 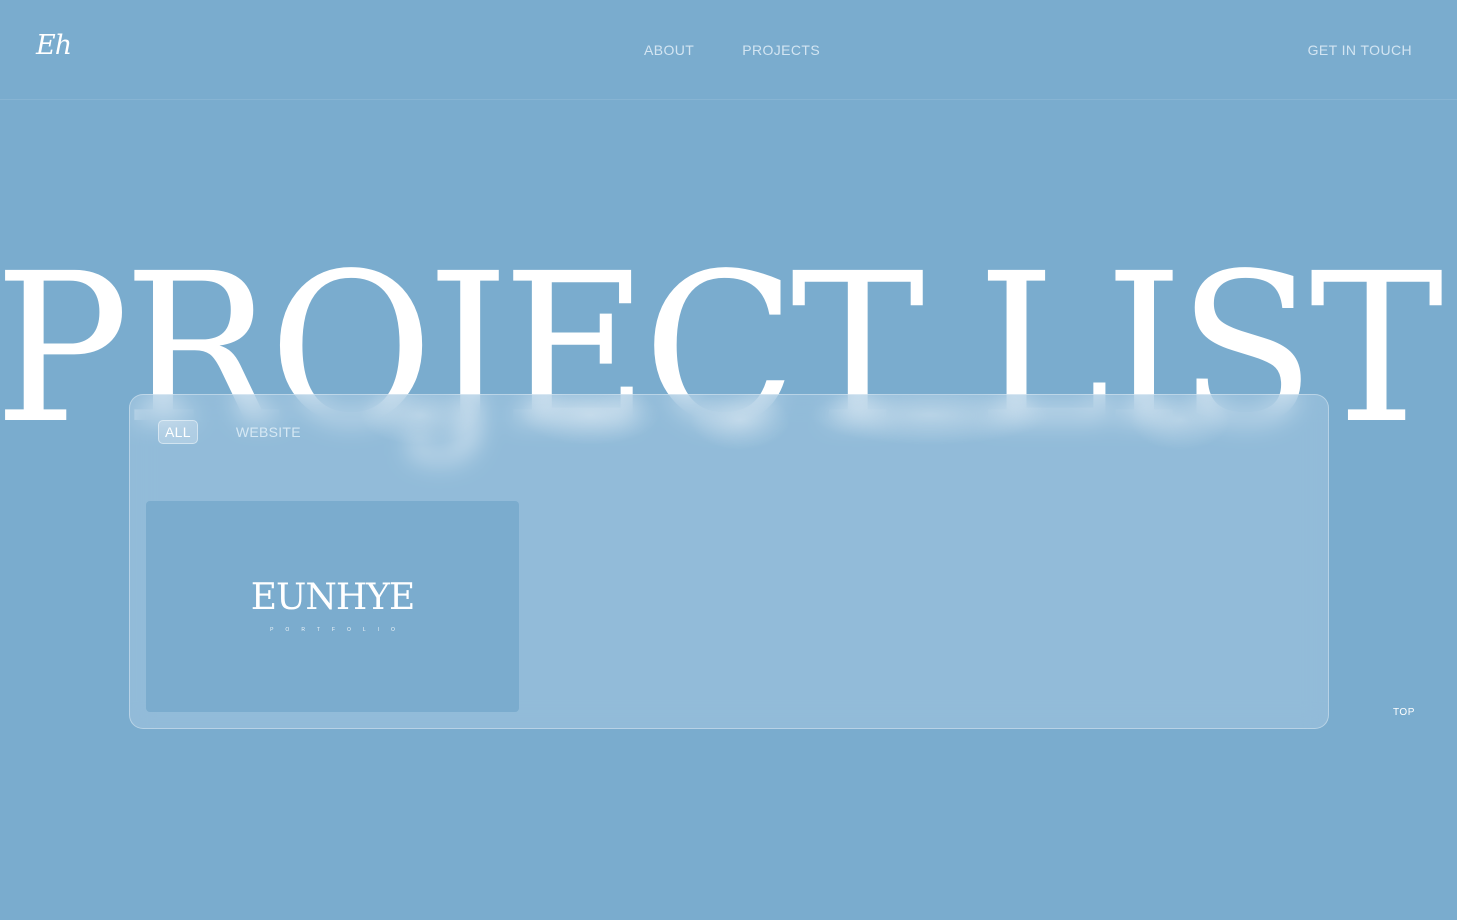 I want to click on main-nav: ABOUT PROJECTS, so click(x=732, y=50).